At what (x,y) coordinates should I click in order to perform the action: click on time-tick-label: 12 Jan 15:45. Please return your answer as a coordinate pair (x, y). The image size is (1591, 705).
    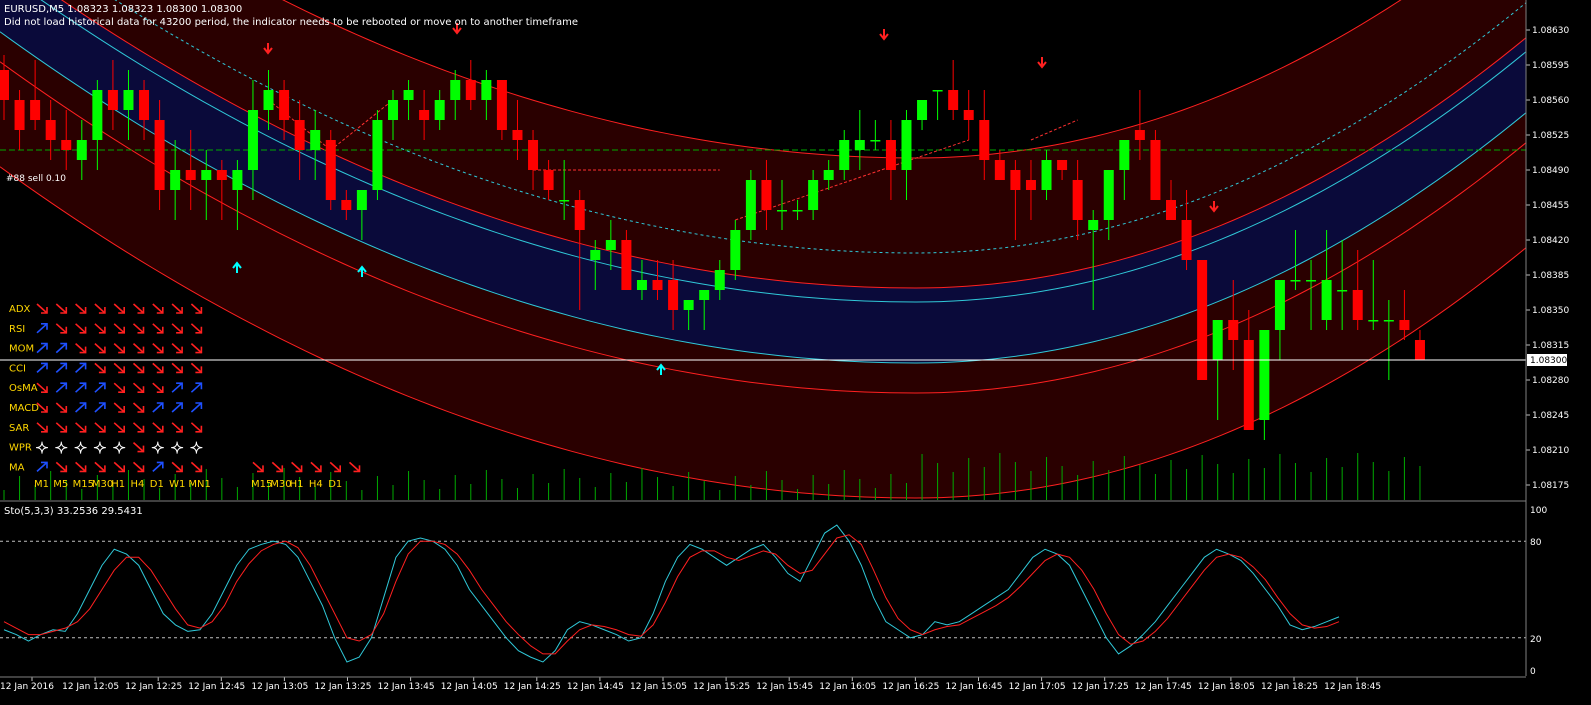
    Looking at the image, I should click on (784, 687).